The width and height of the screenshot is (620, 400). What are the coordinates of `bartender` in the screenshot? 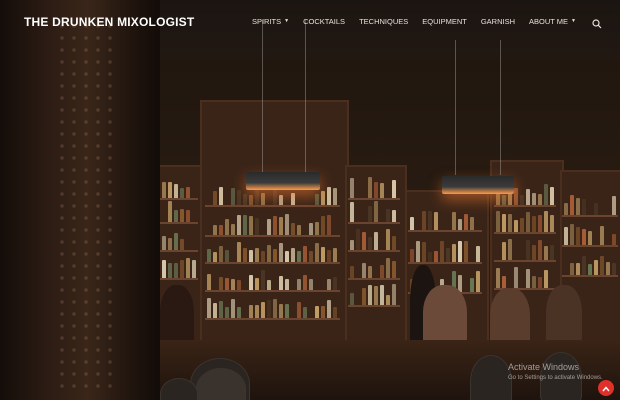 It's located at (177, 315).